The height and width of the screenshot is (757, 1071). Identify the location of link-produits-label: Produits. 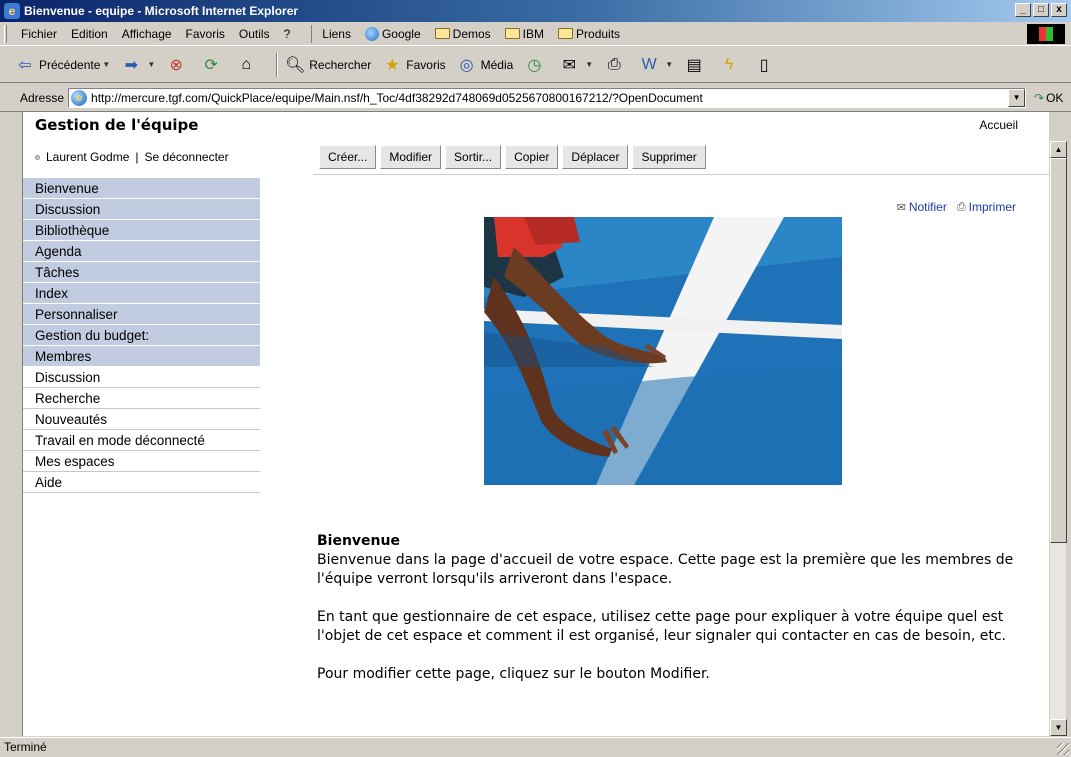
(598, 33).